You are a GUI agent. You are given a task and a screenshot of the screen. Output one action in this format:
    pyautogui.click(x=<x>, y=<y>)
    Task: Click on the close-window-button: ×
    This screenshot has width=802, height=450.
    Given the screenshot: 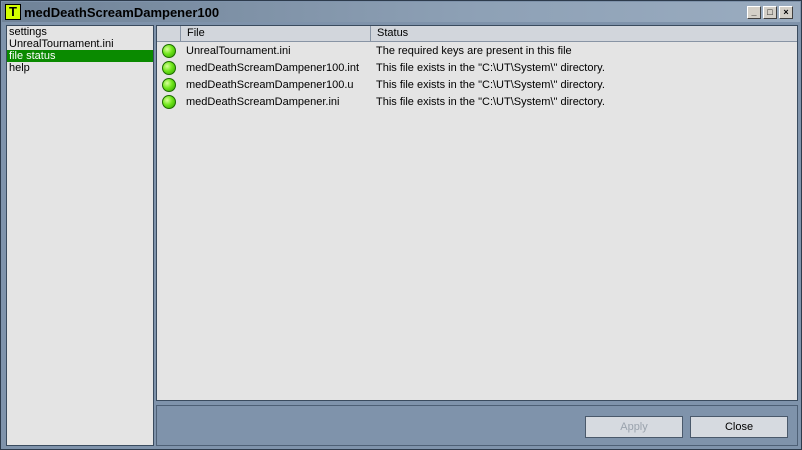 What is the action you would take?
    pyautogui.click(x=786, y=12)
    